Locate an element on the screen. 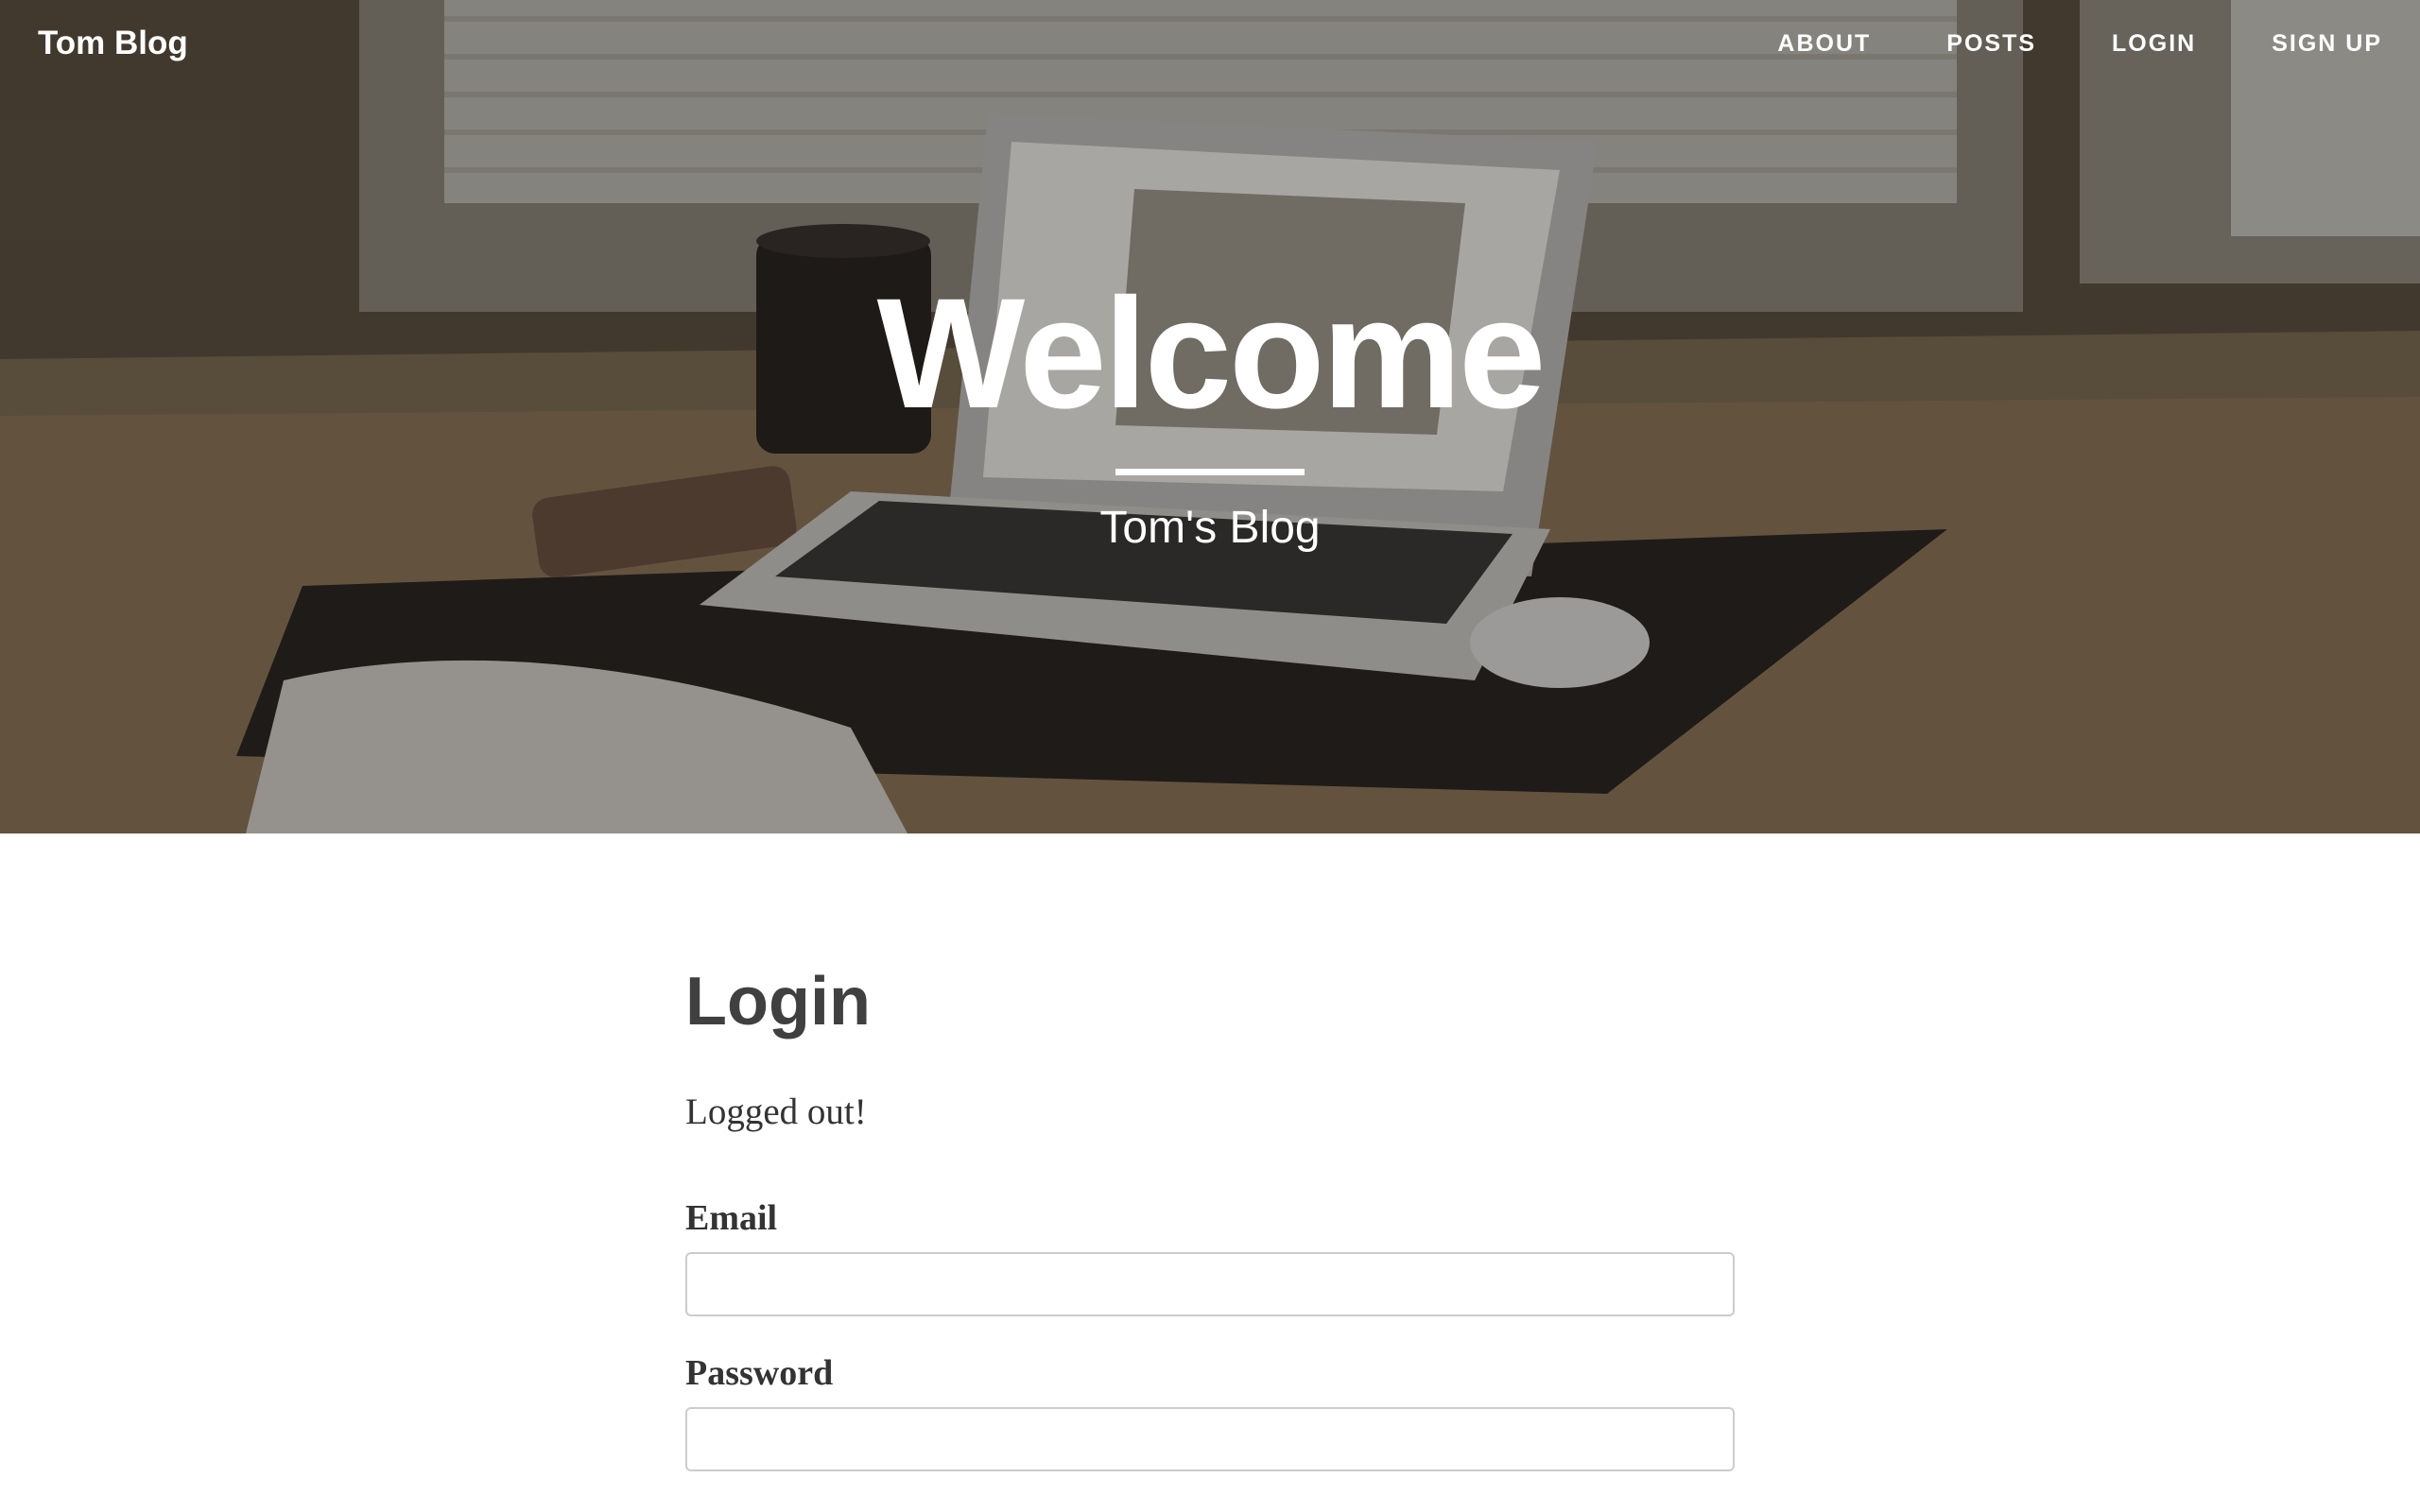 This screenshot has width=2420, height=1512. password-field is located at coordinates (1210, 1439).